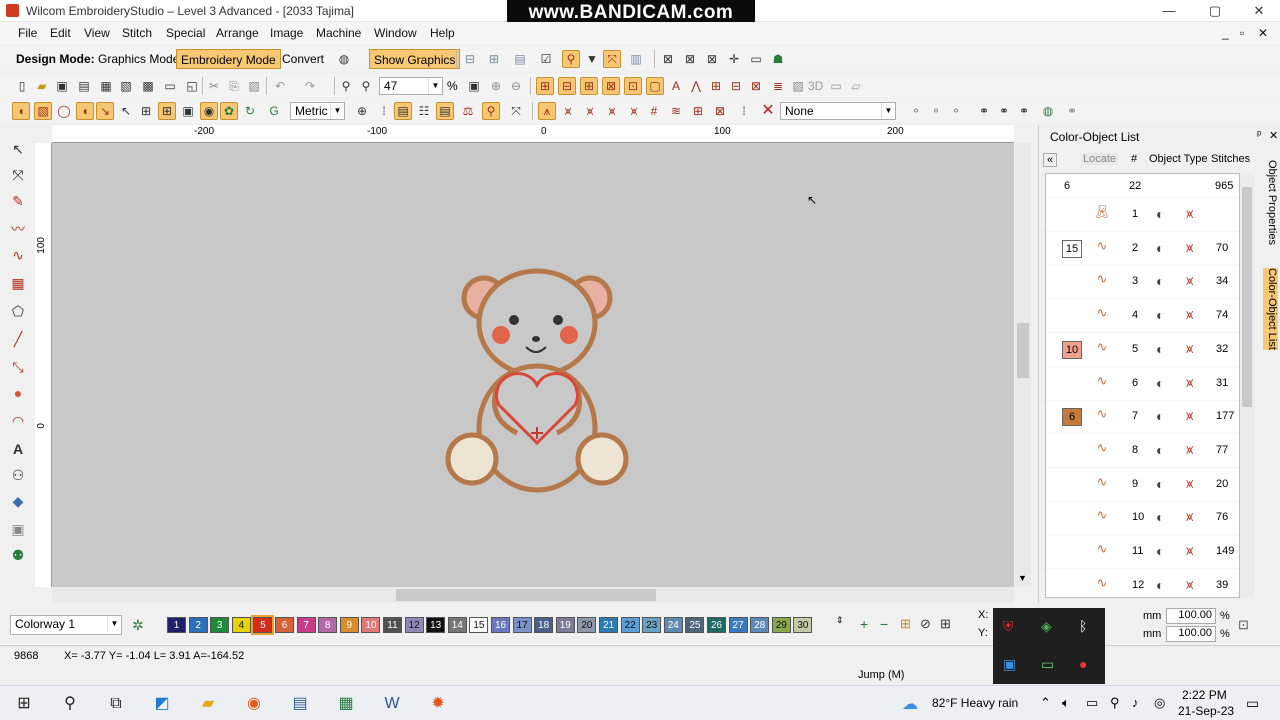 The image size is (1280, 720). Describe the element at coordinates (346, 704) in the screenshot. I see `excel-icon: ▦` at that location.